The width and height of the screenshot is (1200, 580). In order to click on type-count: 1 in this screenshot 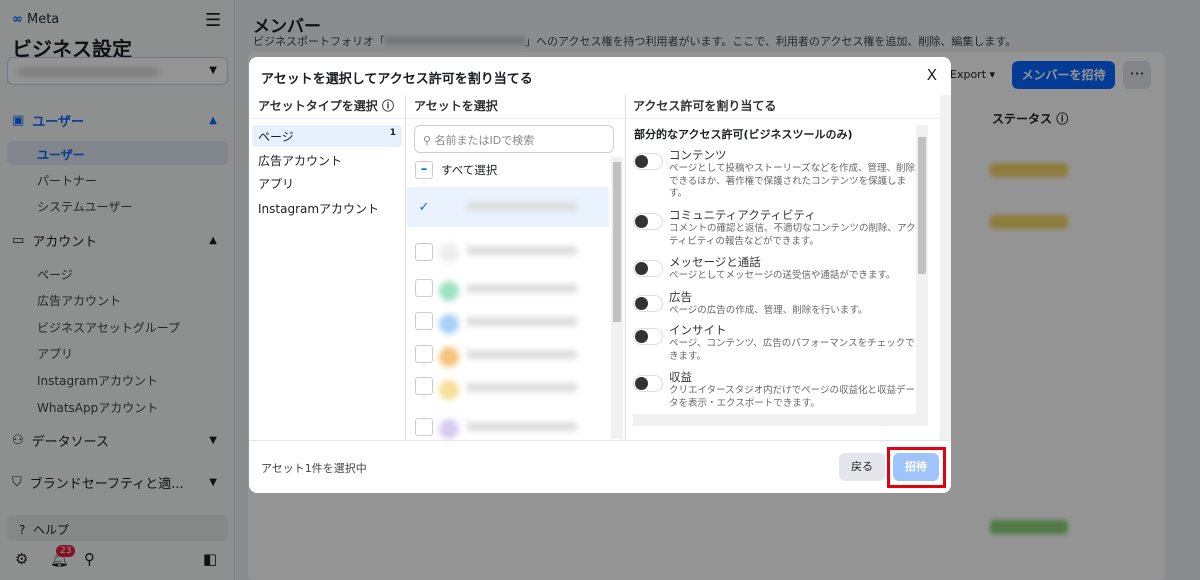, I will do `click(392, 133)`.